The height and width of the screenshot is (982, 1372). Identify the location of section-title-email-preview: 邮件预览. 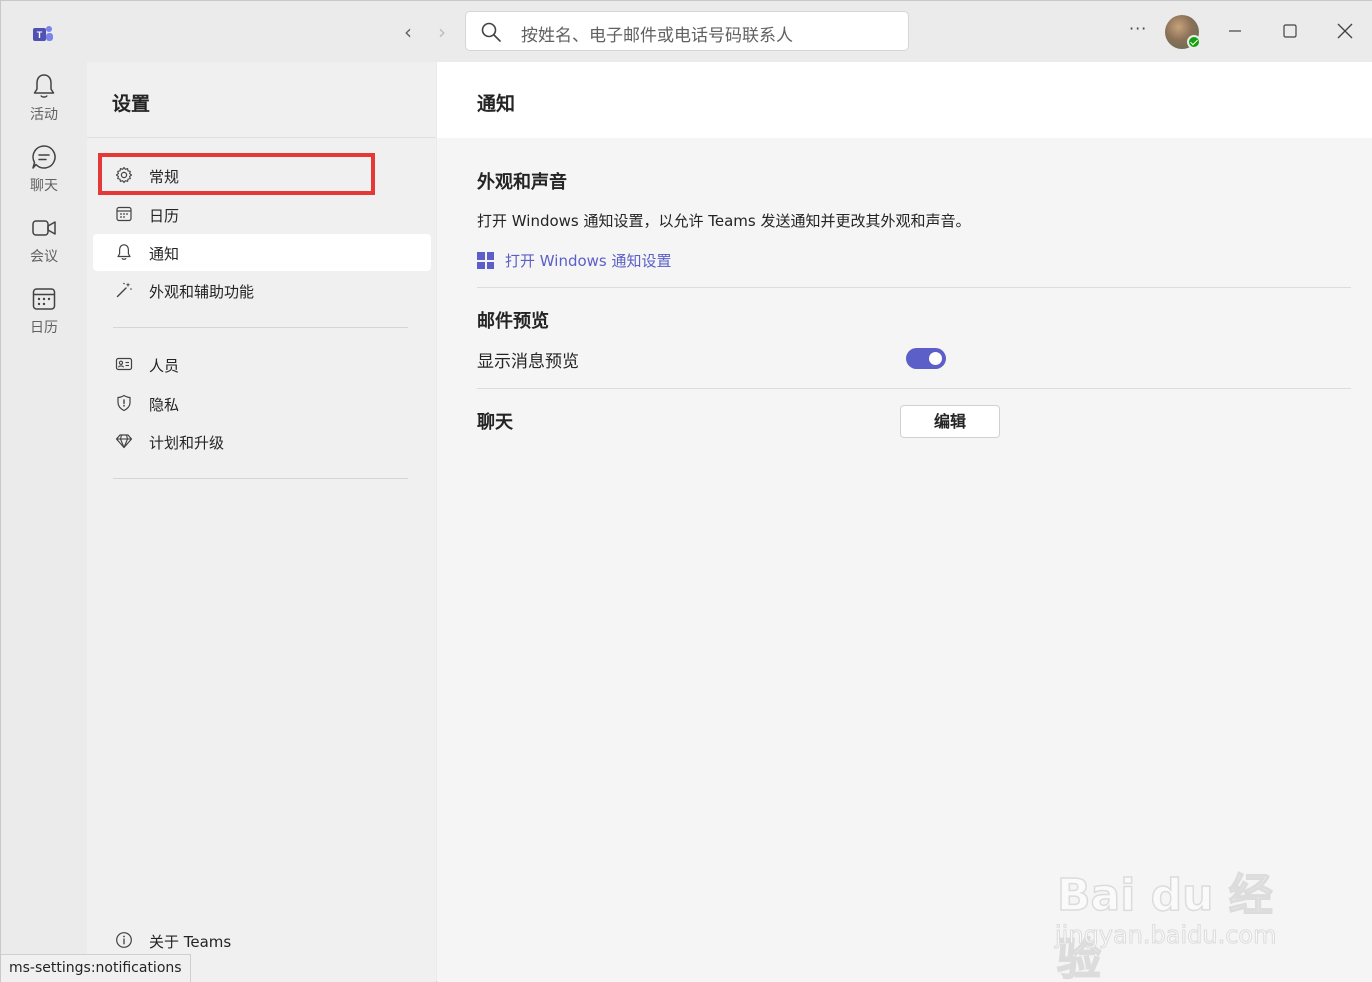
(513, 321).